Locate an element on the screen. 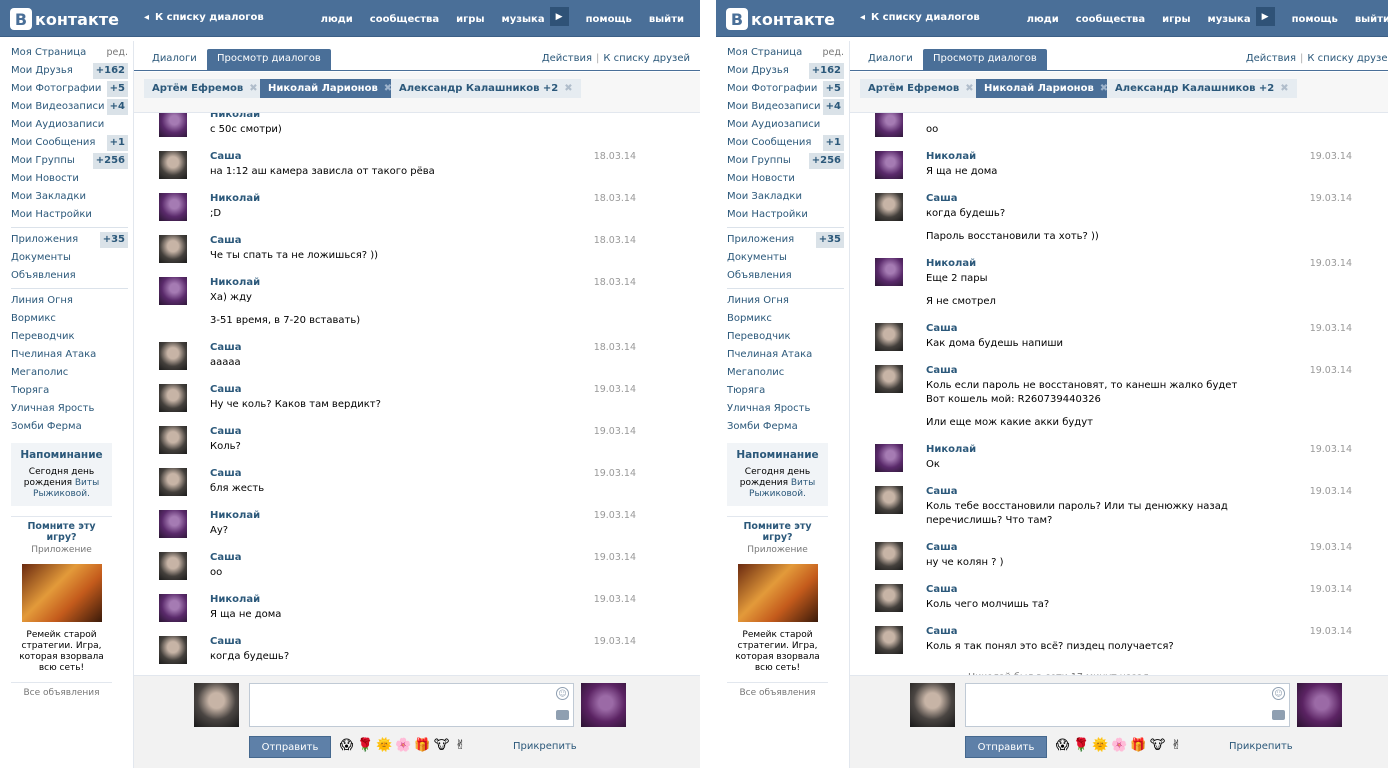 The height and width of the screenshot is (768, 1388). count-badge: +256 is located at coordinates (110, 161).